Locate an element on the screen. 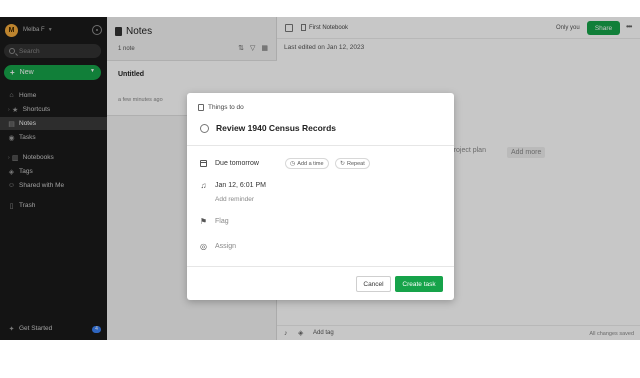 This screenshot has width=640, height=378. reminder-row: ♫ Jan 12, 6:01 PM is located at coordinates (232, 185).